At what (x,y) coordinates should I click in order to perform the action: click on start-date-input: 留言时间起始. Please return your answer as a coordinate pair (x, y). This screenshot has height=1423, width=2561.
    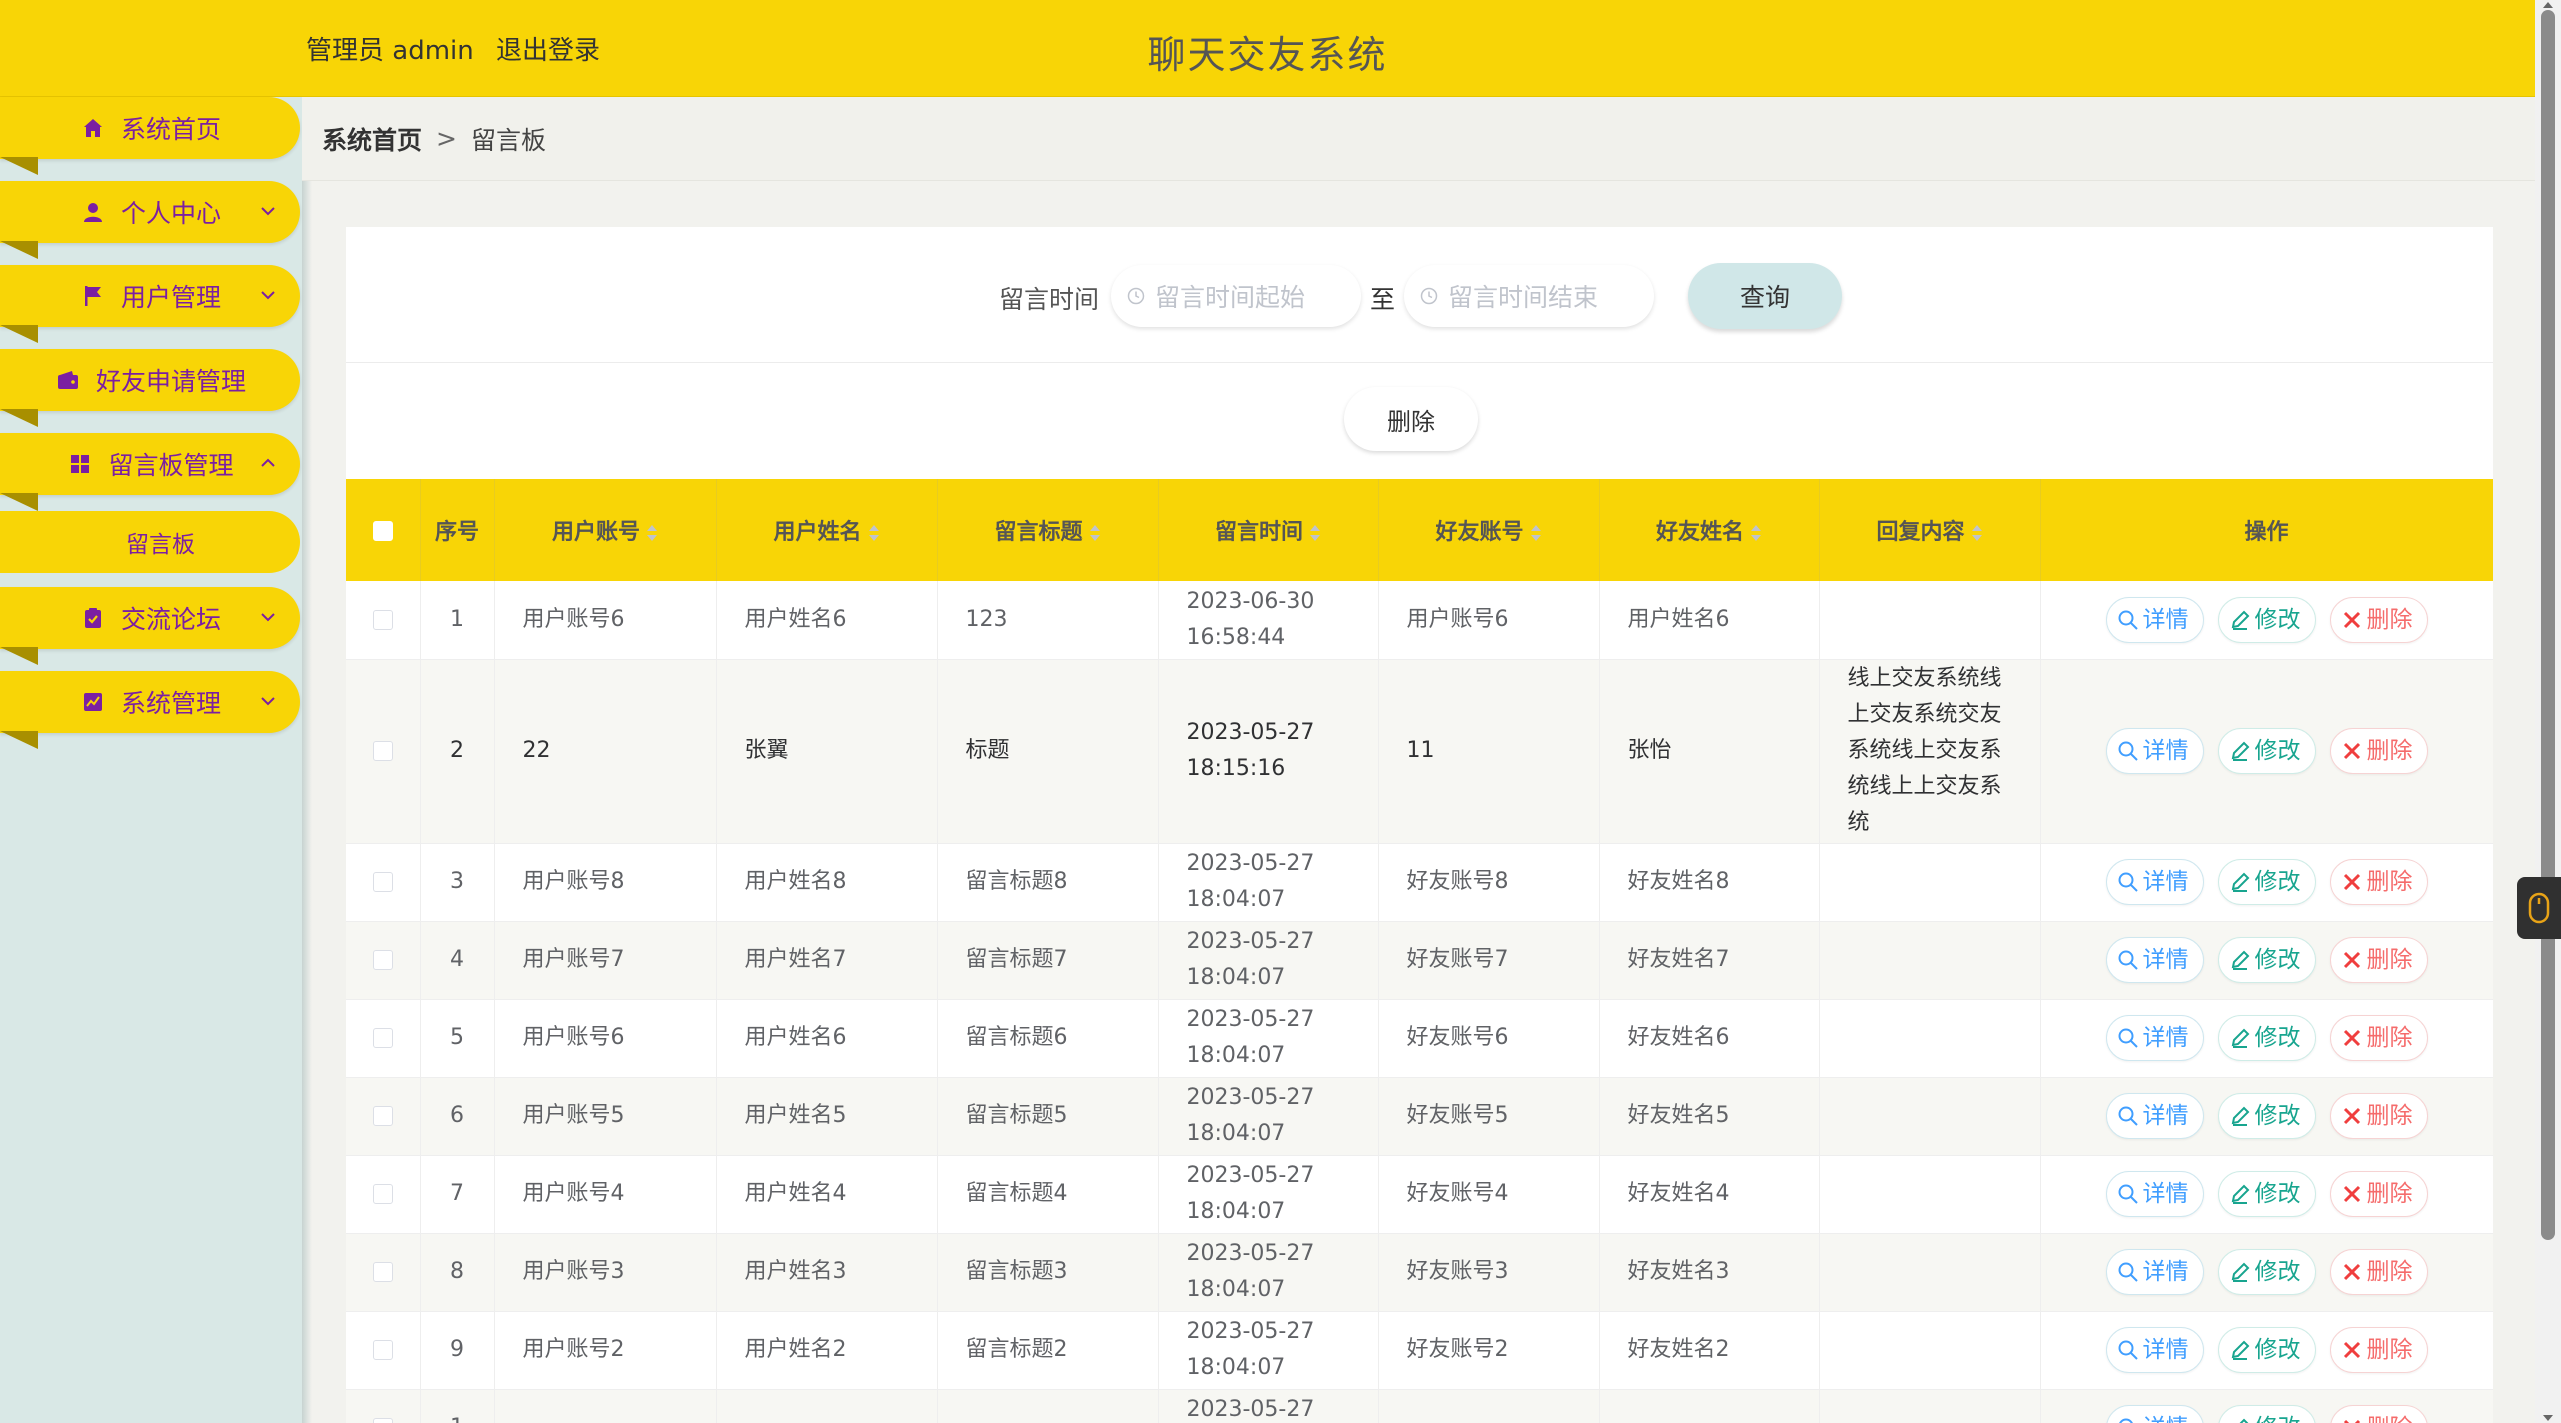
    Looking at the image, I should click on (1236, 296).